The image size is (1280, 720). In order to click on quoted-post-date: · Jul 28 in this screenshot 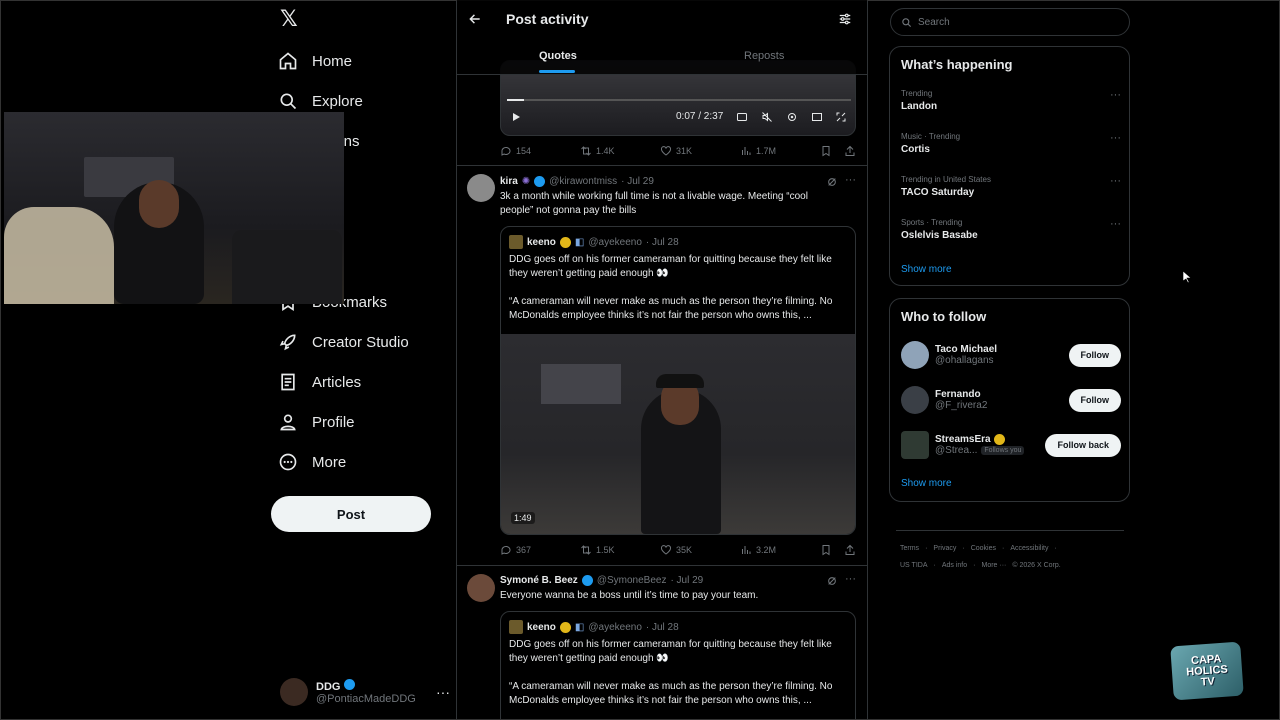, I will do `click(662, 627)`.